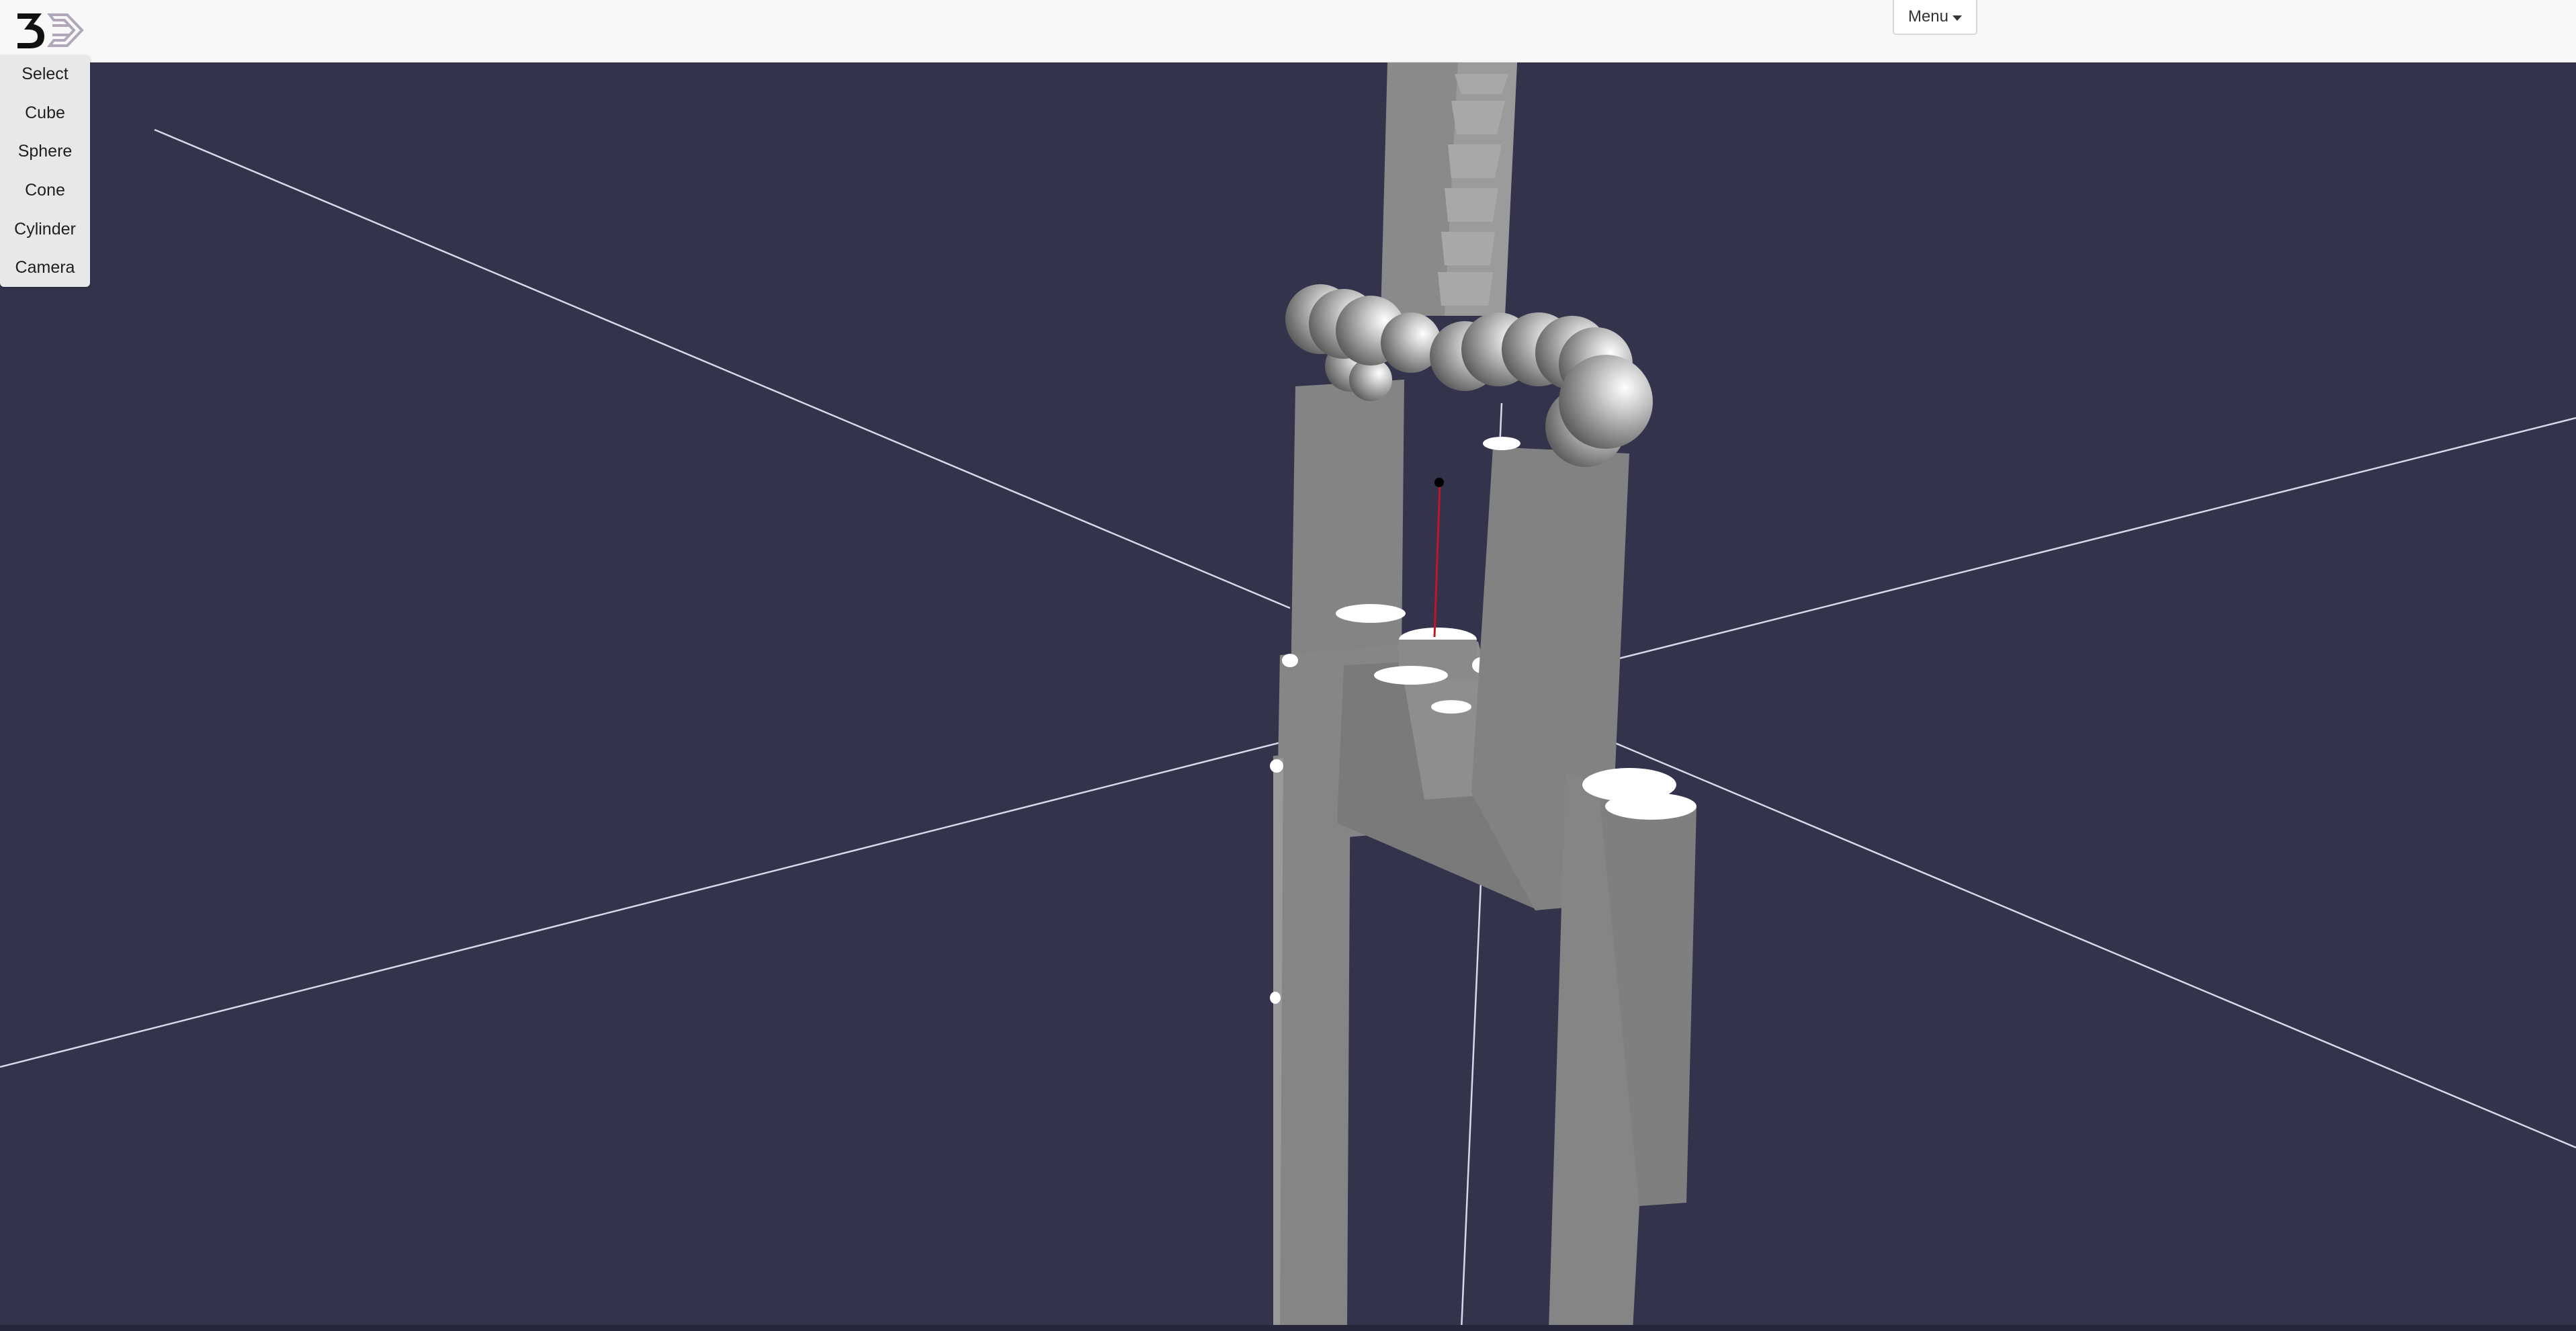 The width and height of the screenshot is (2576, 1331). I want to click on left-column-group, so click(1338, 854).